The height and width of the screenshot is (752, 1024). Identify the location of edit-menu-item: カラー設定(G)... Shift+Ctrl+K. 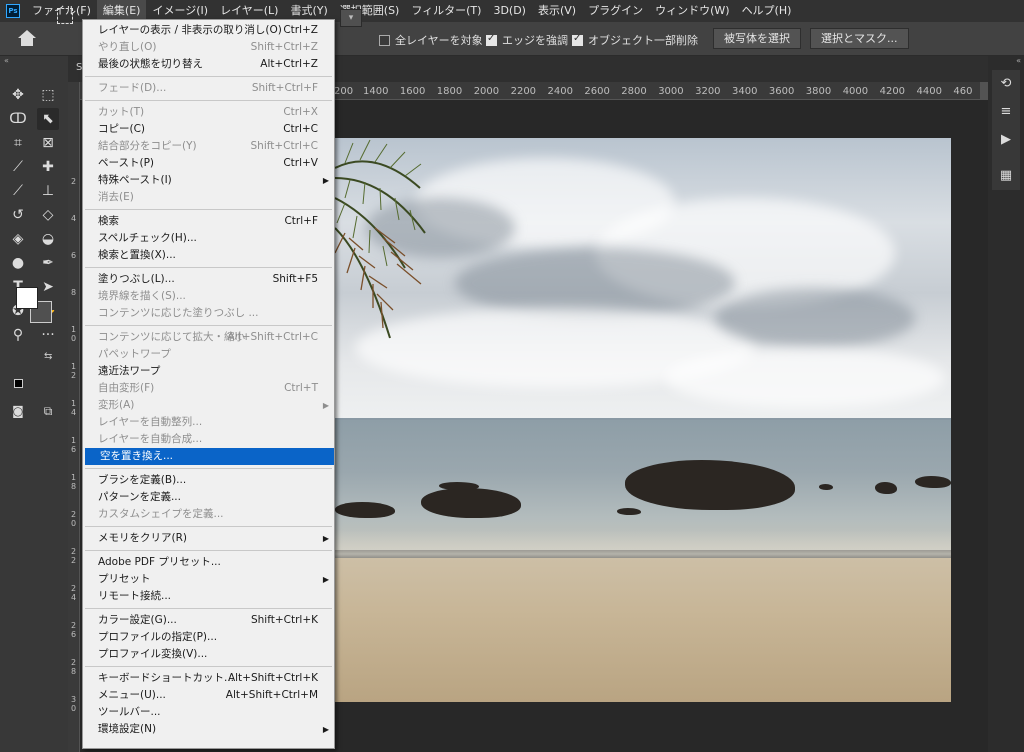
(208, 620).